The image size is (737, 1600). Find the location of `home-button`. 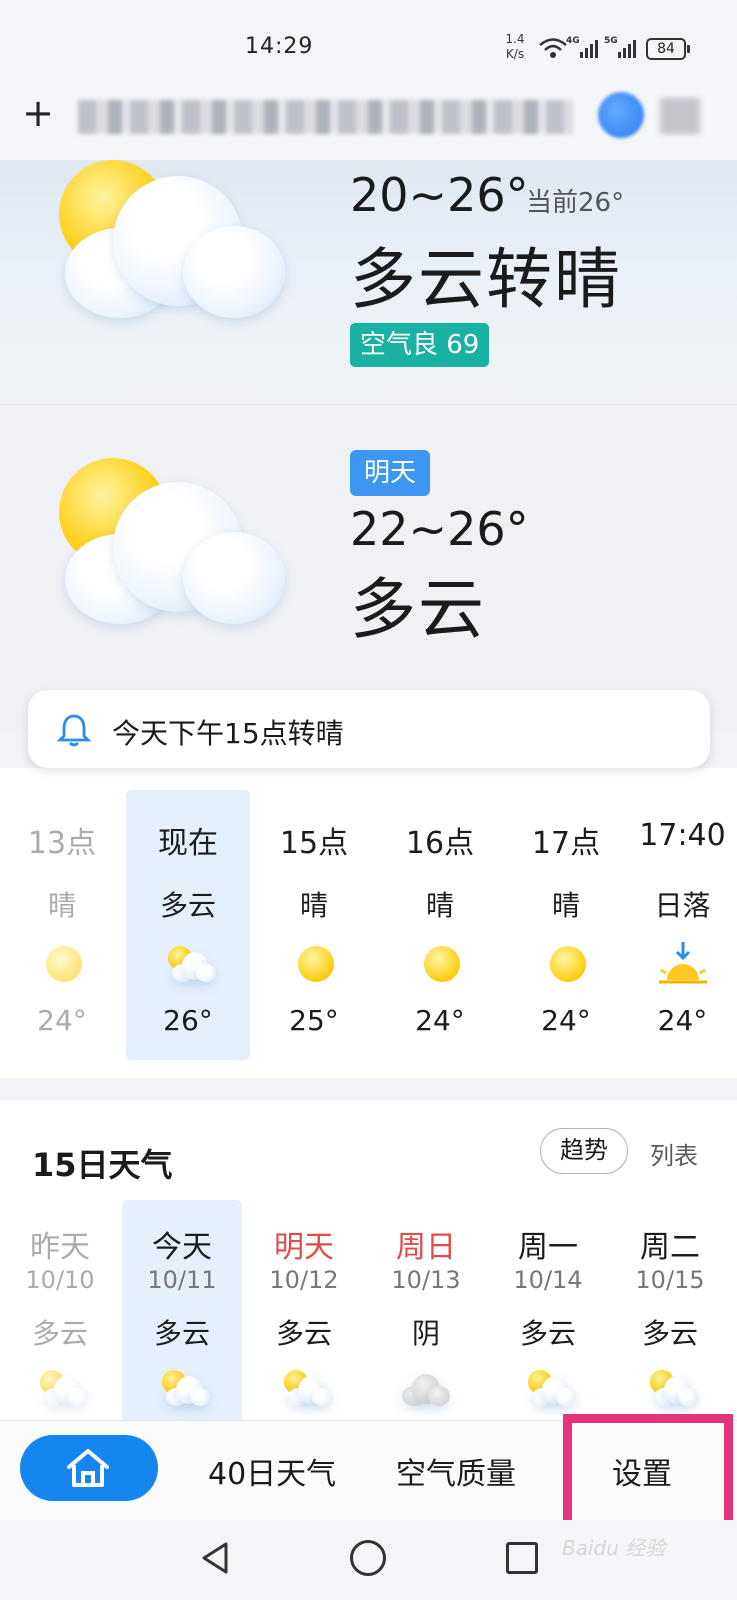

home-button is located at coordinates (89, 1468).